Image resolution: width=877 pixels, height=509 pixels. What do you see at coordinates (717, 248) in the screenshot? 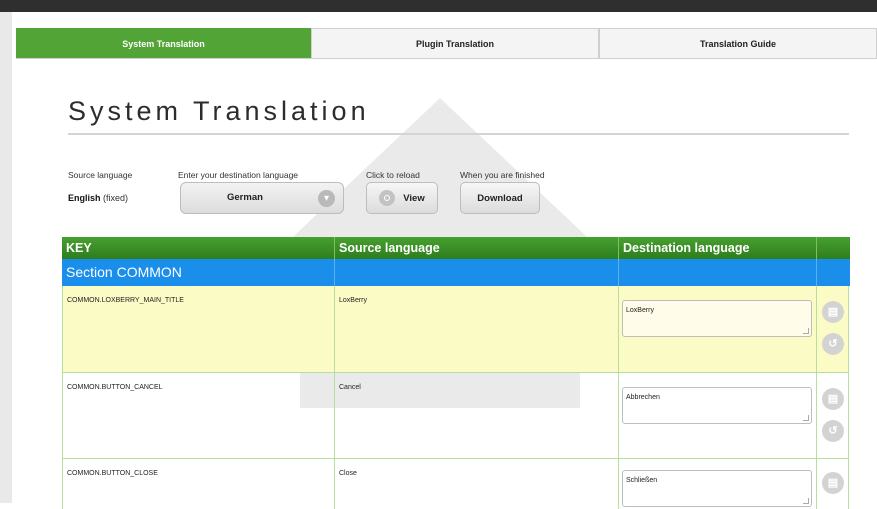
I see `header-destination-language: Destination language` at bounding box center [717, 248].